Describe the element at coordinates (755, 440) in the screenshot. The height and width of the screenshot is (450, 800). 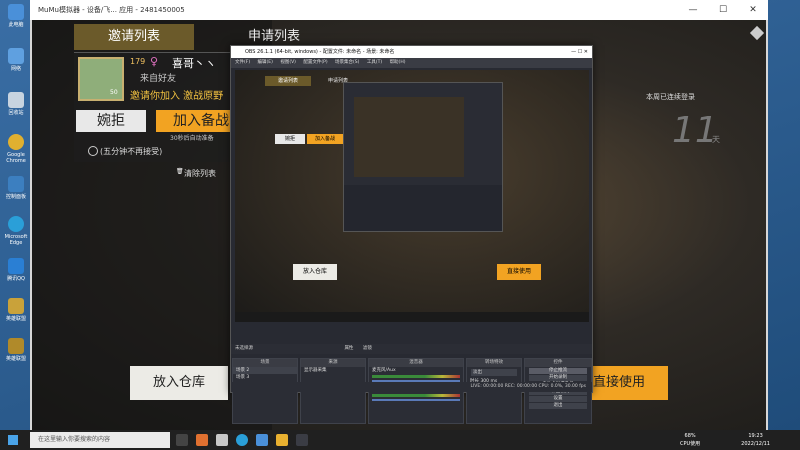
I see `taskbar-clock: 19:23 2022/12/11` at that location.